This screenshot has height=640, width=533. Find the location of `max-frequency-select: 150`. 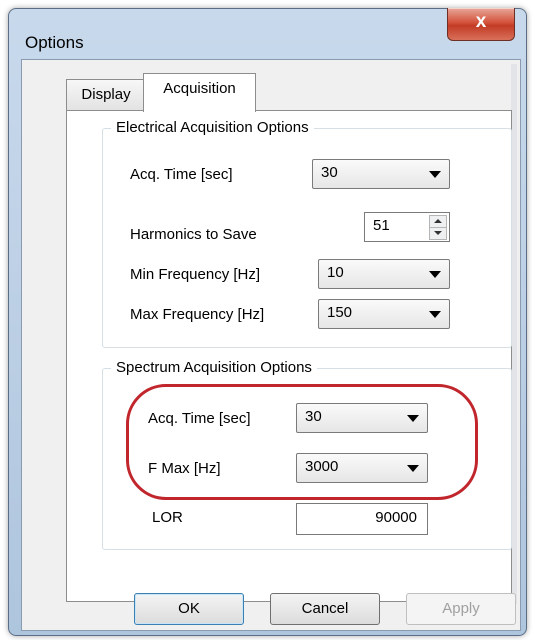

max-frequency-select: 150 is located at coordinates (384, 314).